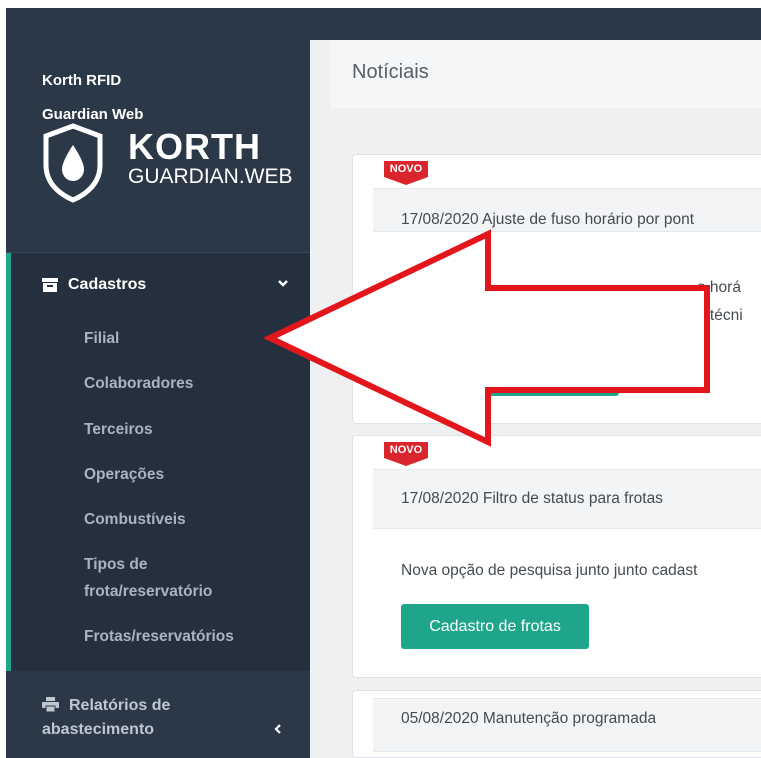 This screenshot has height=758, width=761. What do you see at coordinates (406, 450) in the screenshot?
I see `news-card-2-badge-label: NOVO` at bounding box center [406, 450].